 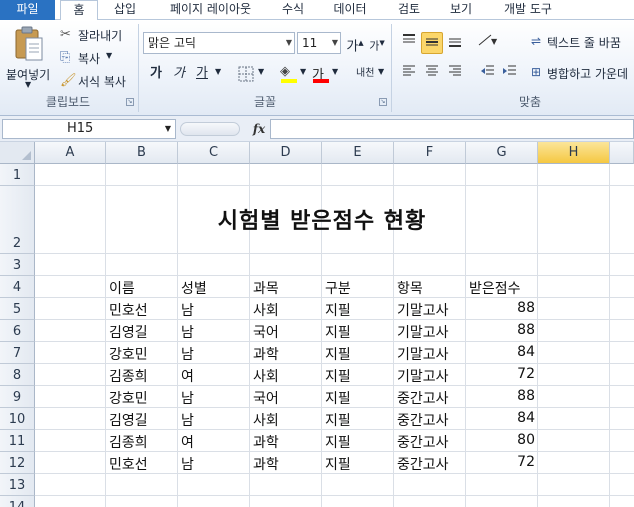 What do you see at coordinates (79, 10) in the screenshot?
I see `tab-home: 홈` at bounding box center [79, 10].